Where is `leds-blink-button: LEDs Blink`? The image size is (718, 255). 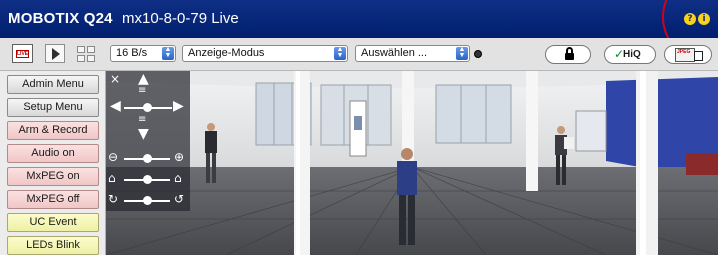
leds-blink-button: LEDs Blink is located at coordinates (53, 245).